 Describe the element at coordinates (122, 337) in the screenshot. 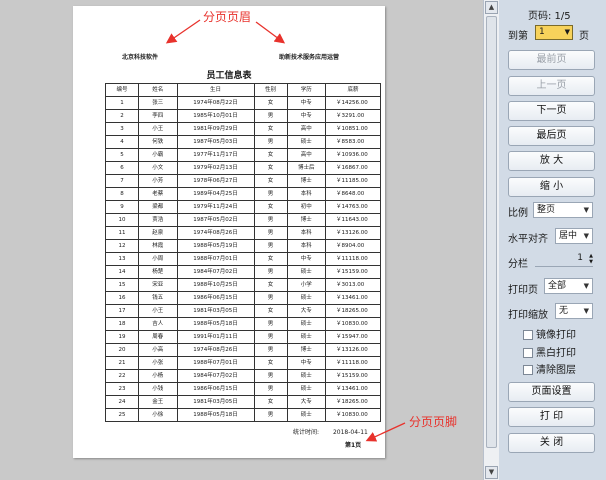

I see `table-cell: 19` at that location.